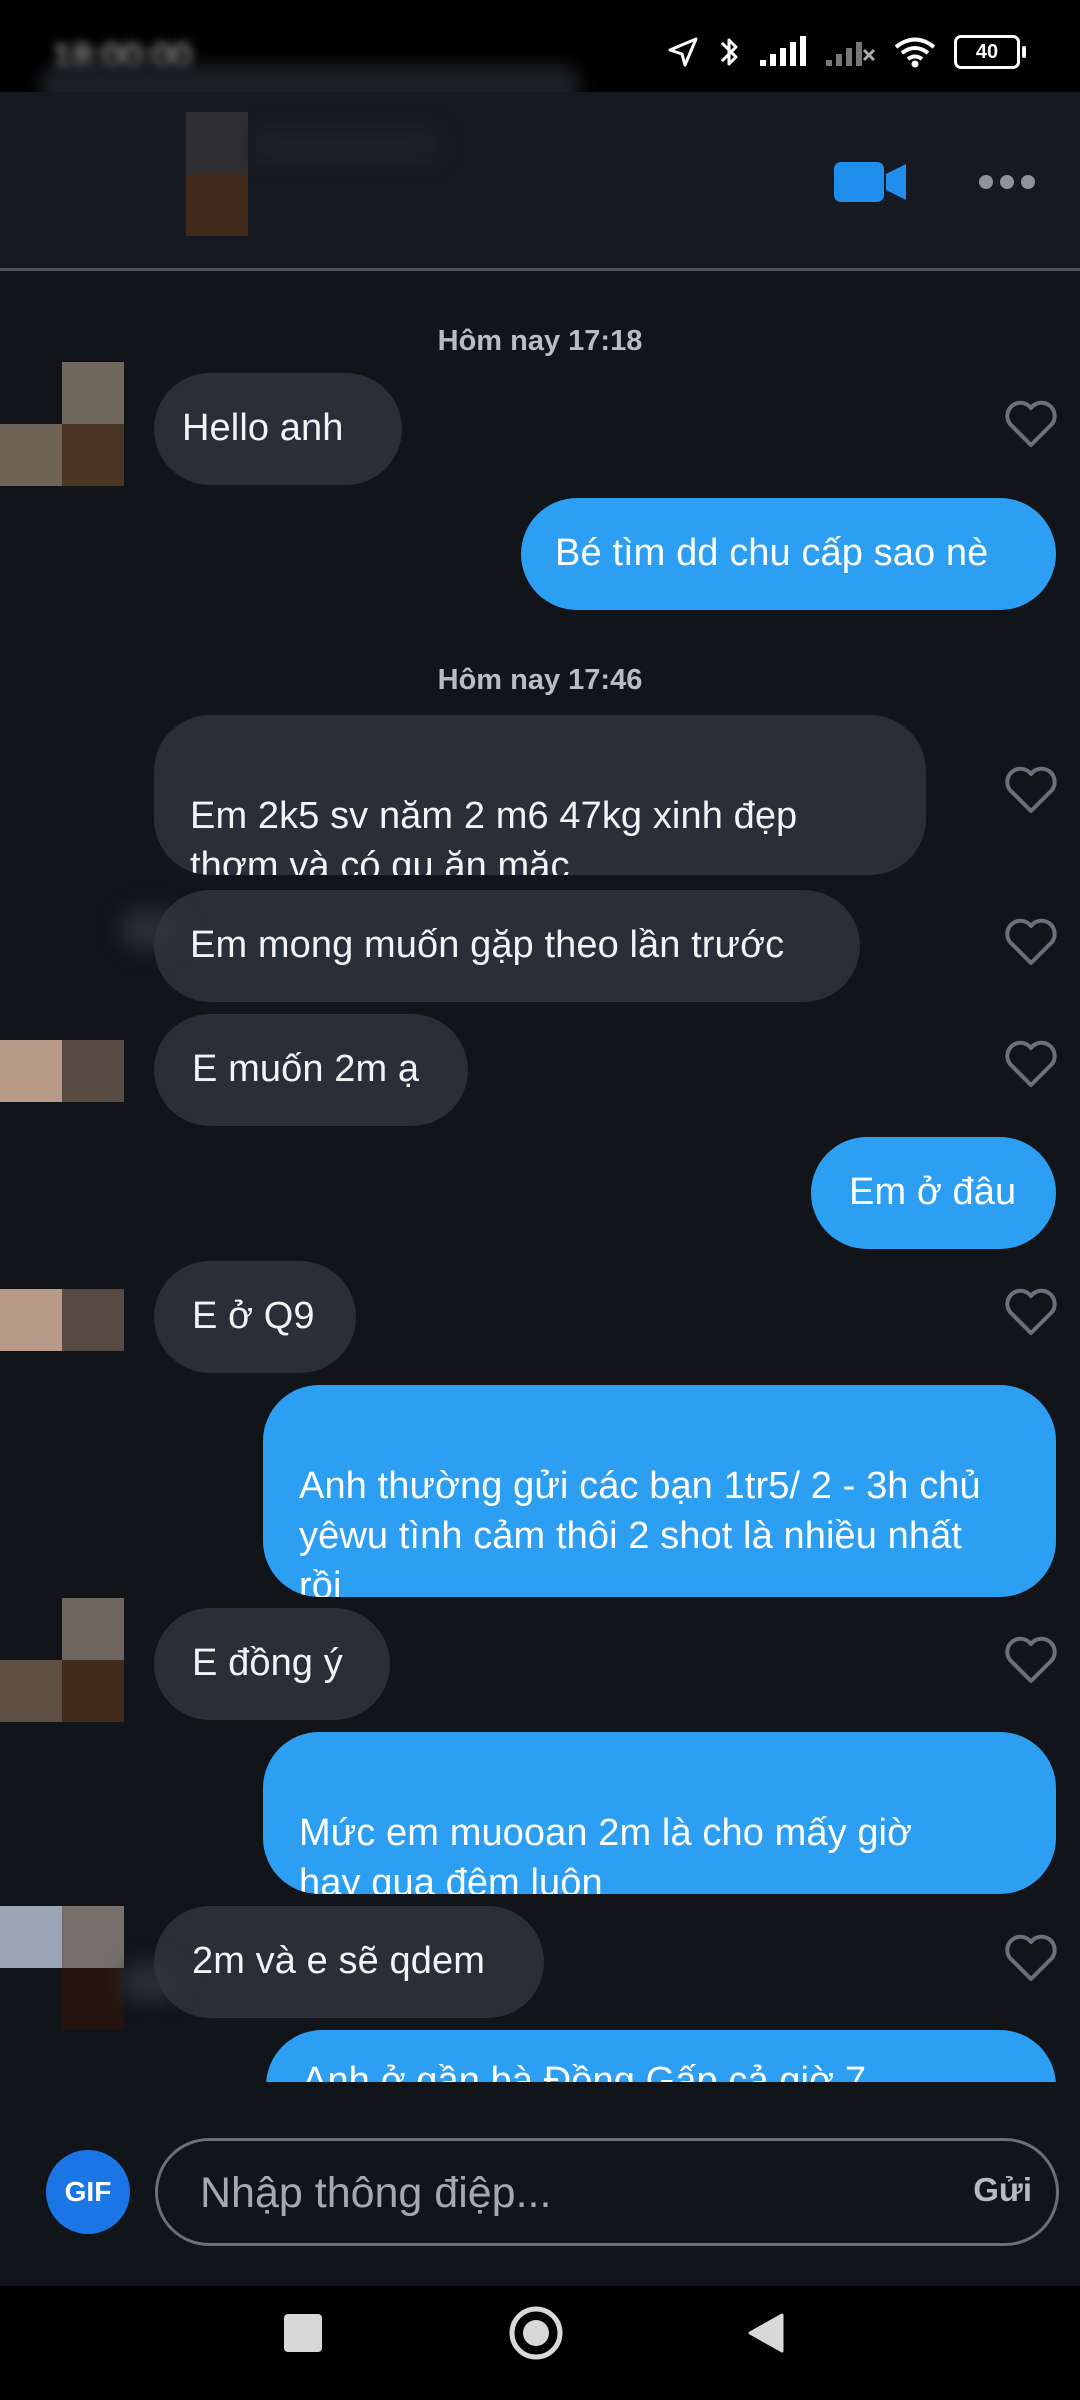 The width and height of the screenshot is (1080, 2400). Describe the element at coordinates (661, 2056) in the screenshot. I see `message-bubble: Anh ở gần bà Đồng Gấp cả giờ 7` at that location.